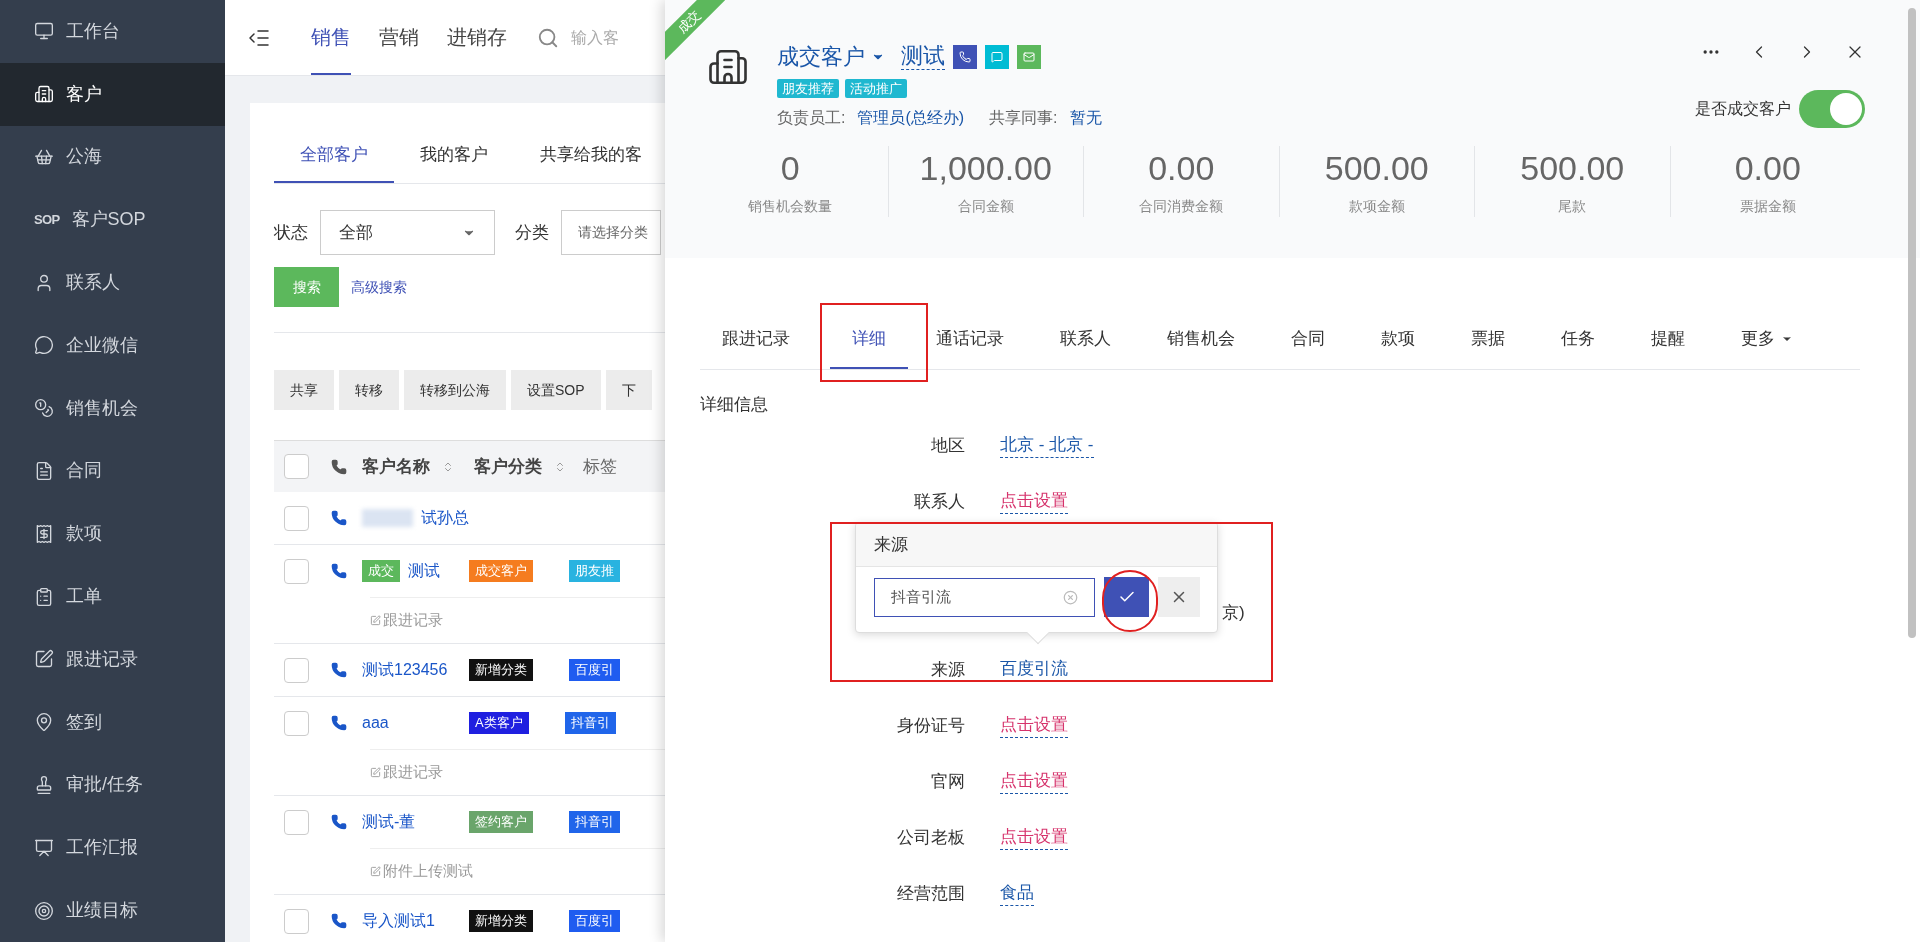 This screenshot has height=942, width=1920. Describe the element at coordinates (1398, 339) in the screenshot. I see `detail-tab: 款项` at that location.